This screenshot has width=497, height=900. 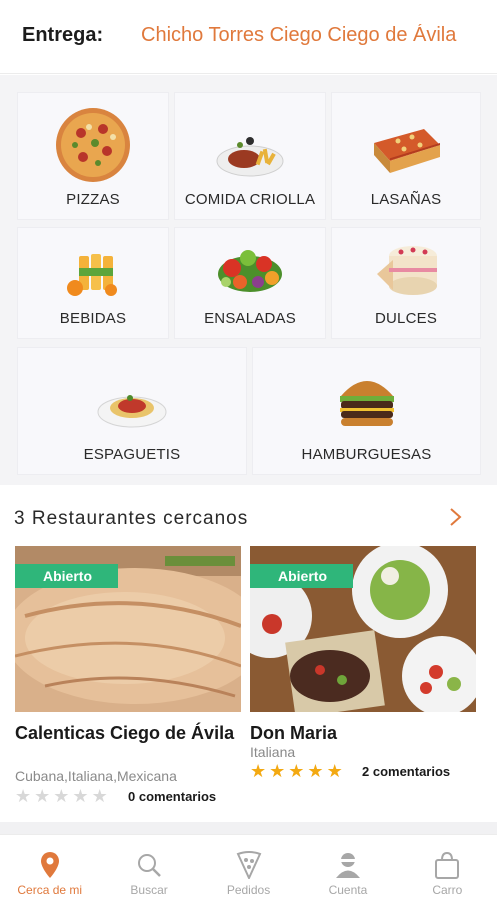 What do you see at coordinates (248, 890) in the screenshot?
I see `nav-label: Pedidos` at bounding box center [248, 890].